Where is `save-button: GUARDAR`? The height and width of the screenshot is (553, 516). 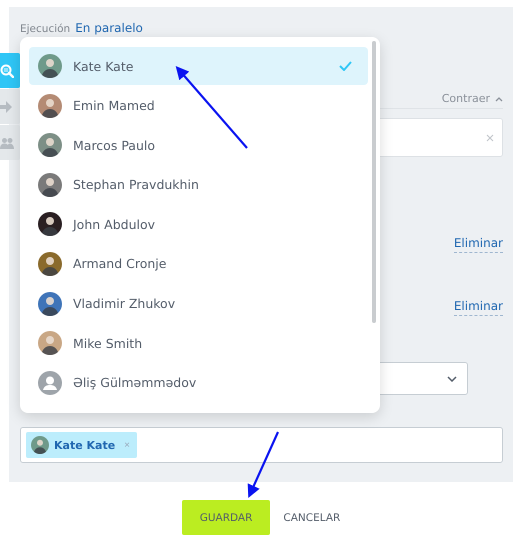
save-button: GUARDAR is located at coordinates (226, 517).